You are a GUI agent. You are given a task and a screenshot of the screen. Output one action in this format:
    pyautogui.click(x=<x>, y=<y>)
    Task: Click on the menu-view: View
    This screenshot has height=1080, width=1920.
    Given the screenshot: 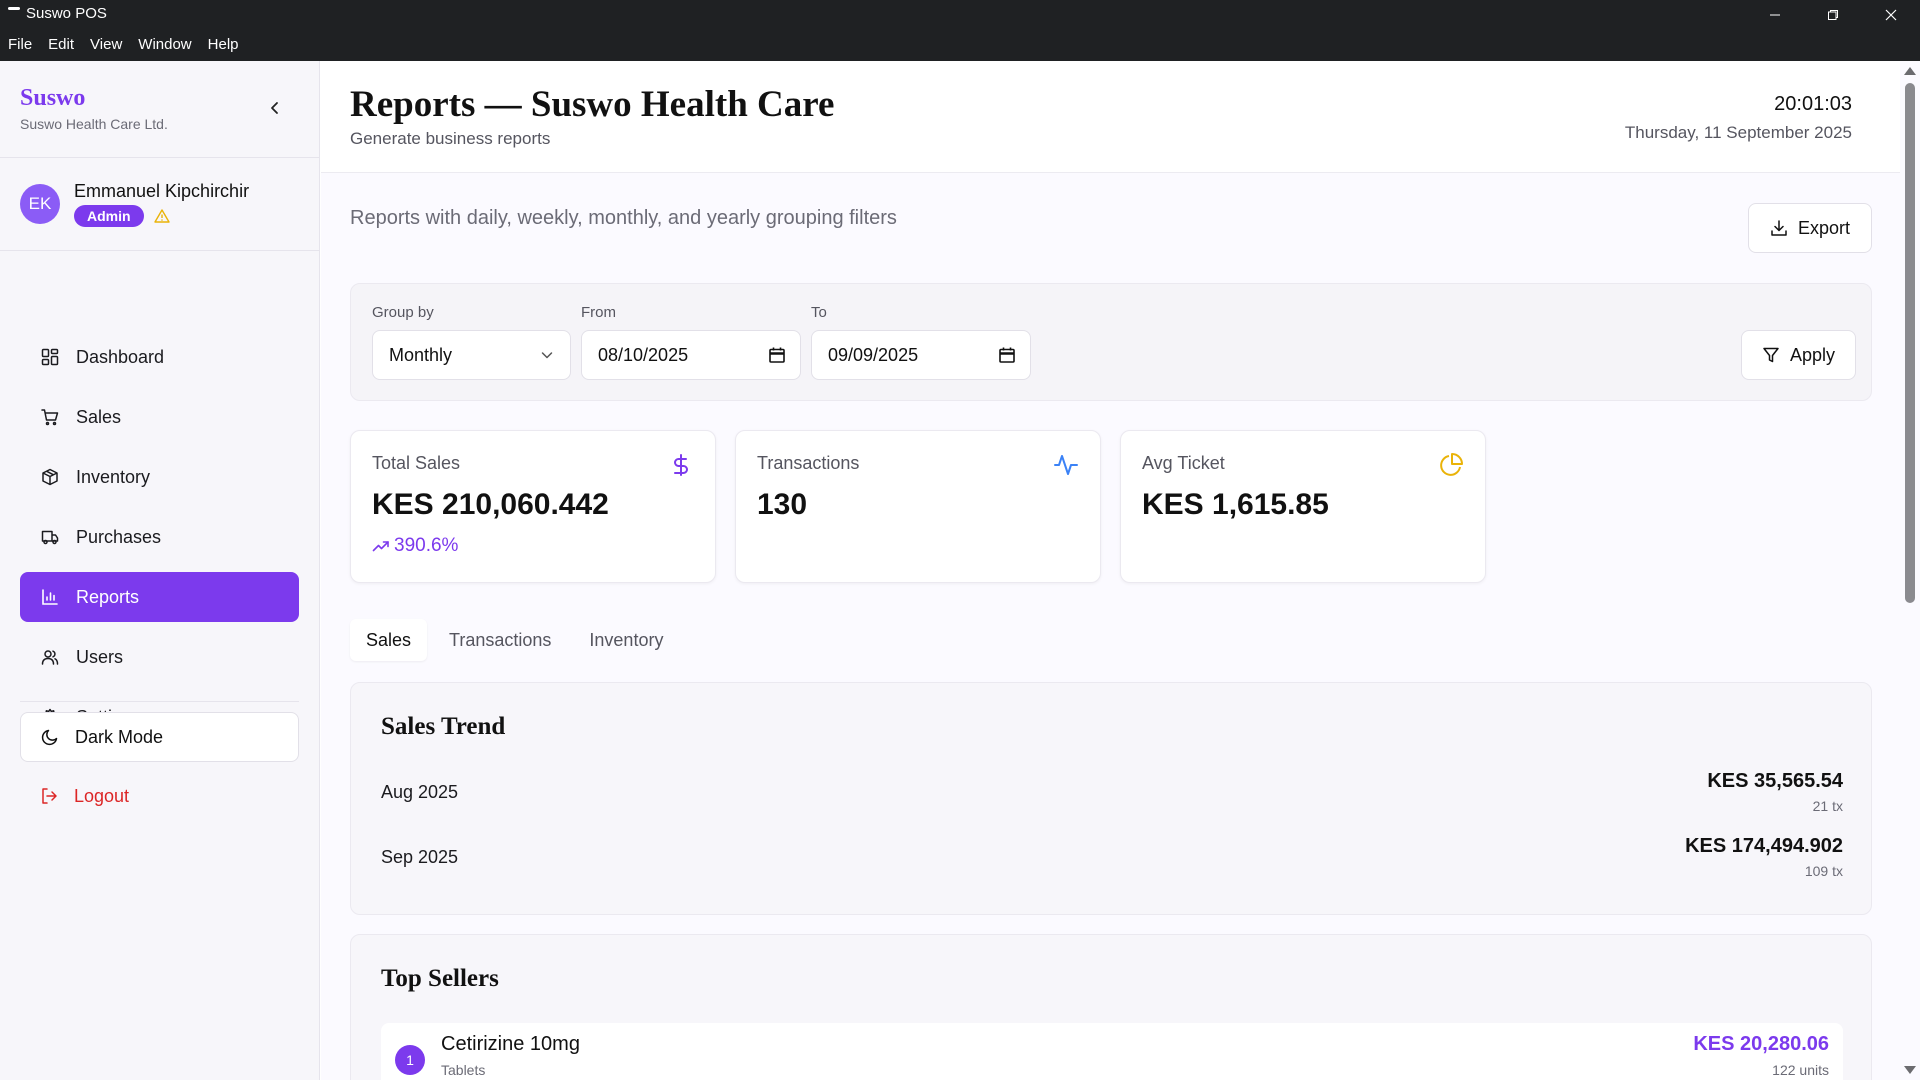 What is the action you would take?
    pyautogui.click(x=106, y=44)
    